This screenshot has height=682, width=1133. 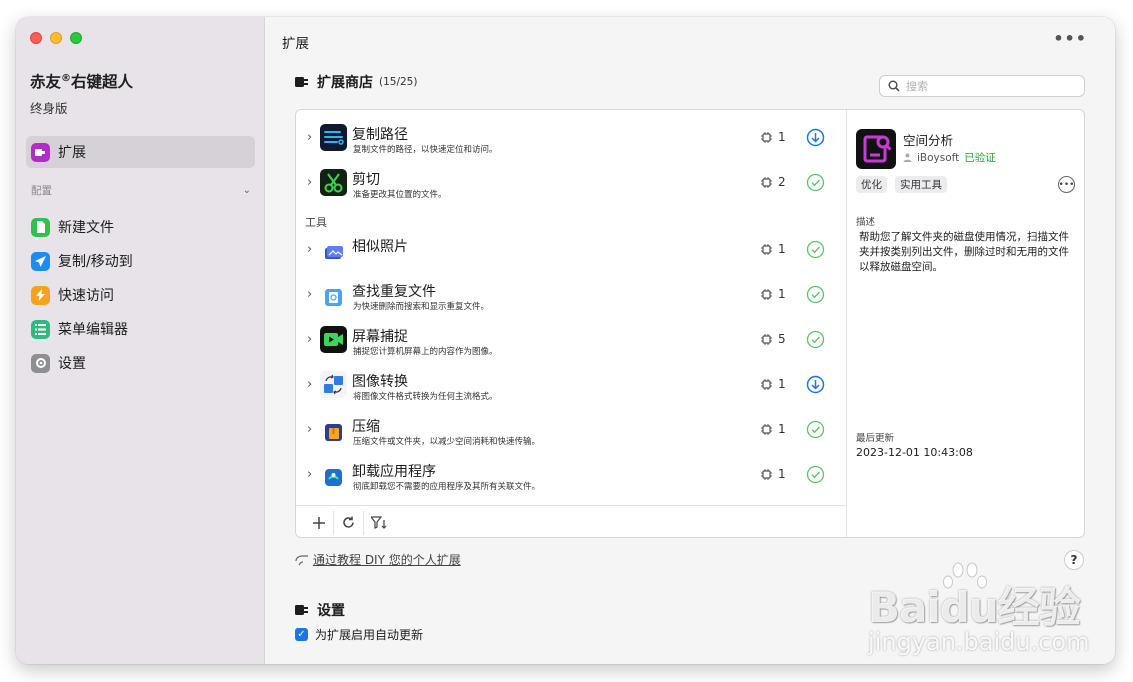 I want to click on search-field, so click(x=982, y=86).